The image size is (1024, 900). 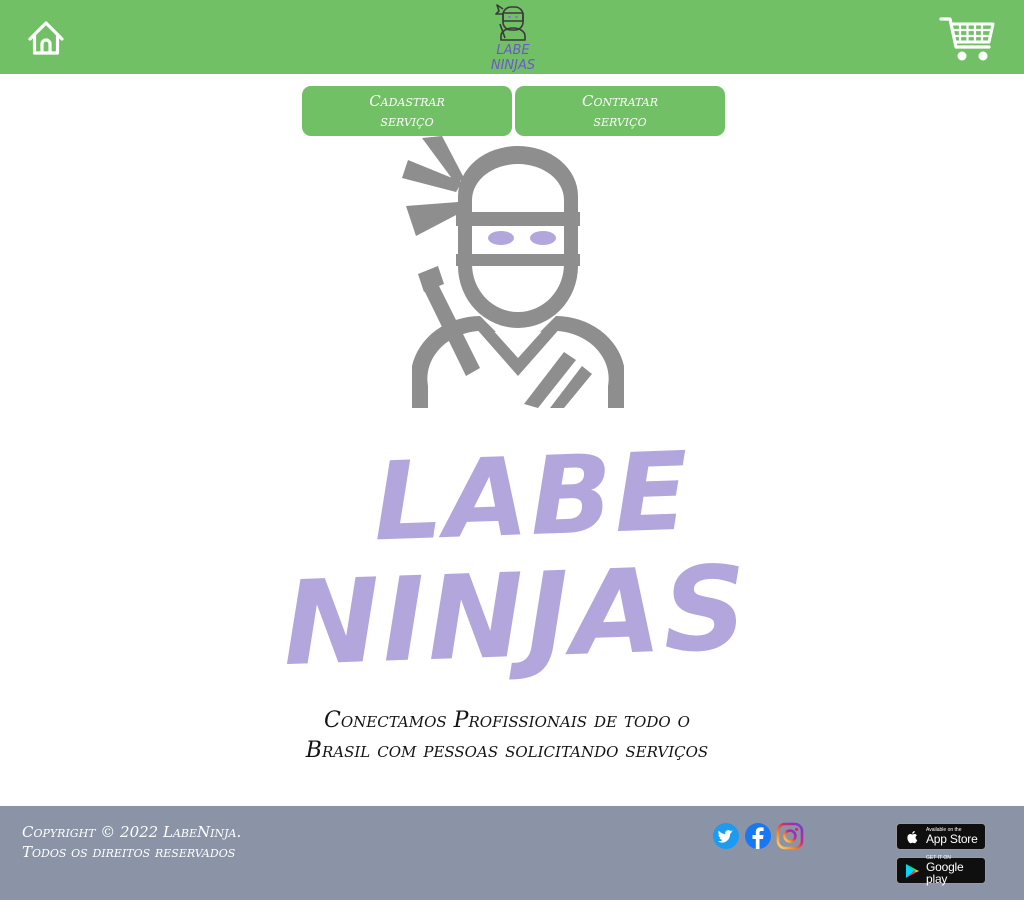 I want to click on hero-ninja-illustration, so click(x=518, y=274).